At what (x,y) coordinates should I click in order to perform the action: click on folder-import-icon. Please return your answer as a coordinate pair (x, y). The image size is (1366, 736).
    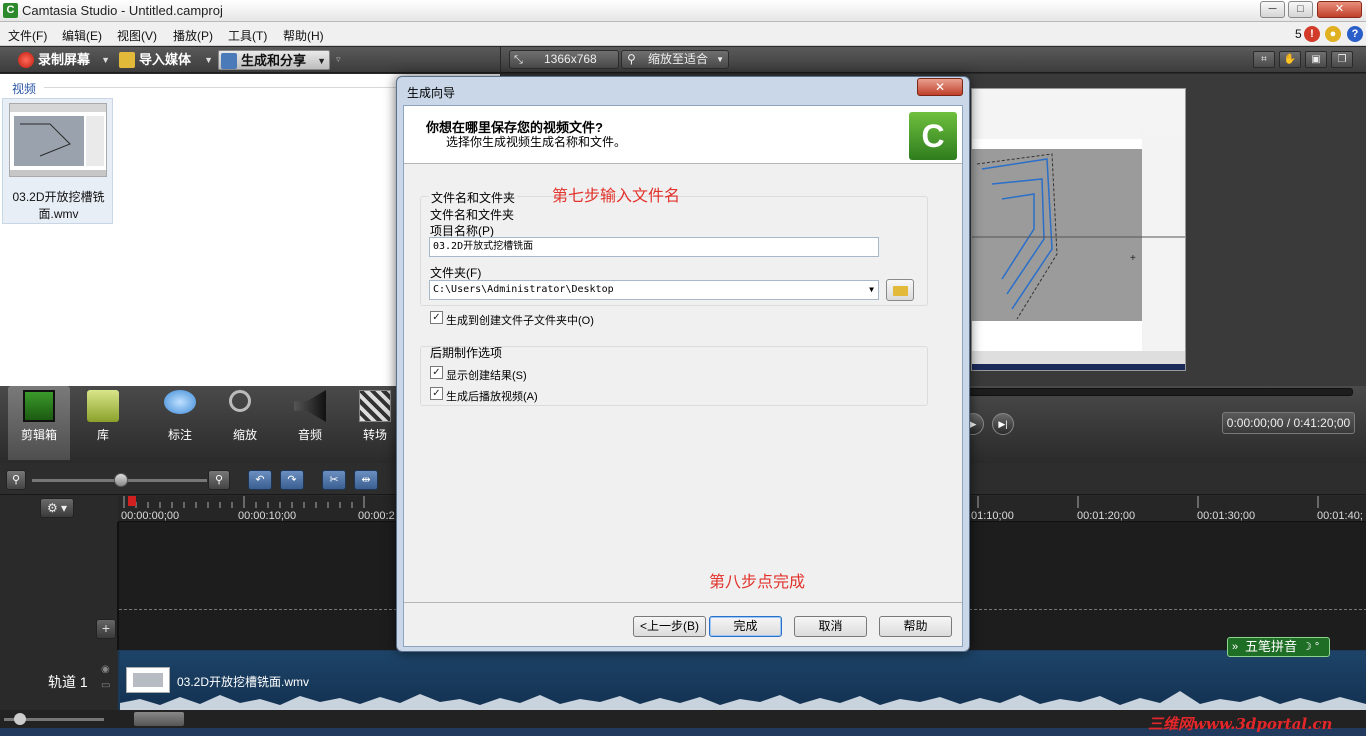
    Looking at the image, I should click on (127, 60).